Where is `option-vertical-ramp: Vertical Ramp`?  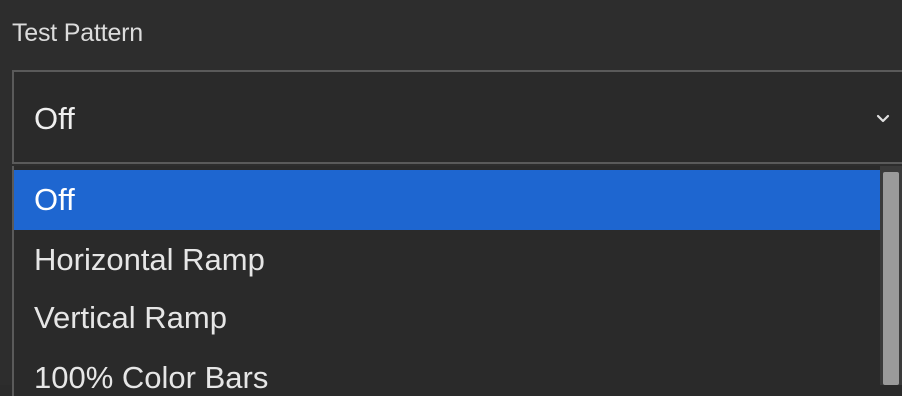 option-vertical-ramp: Vertical Ramp is located at coordinates (448, 318).